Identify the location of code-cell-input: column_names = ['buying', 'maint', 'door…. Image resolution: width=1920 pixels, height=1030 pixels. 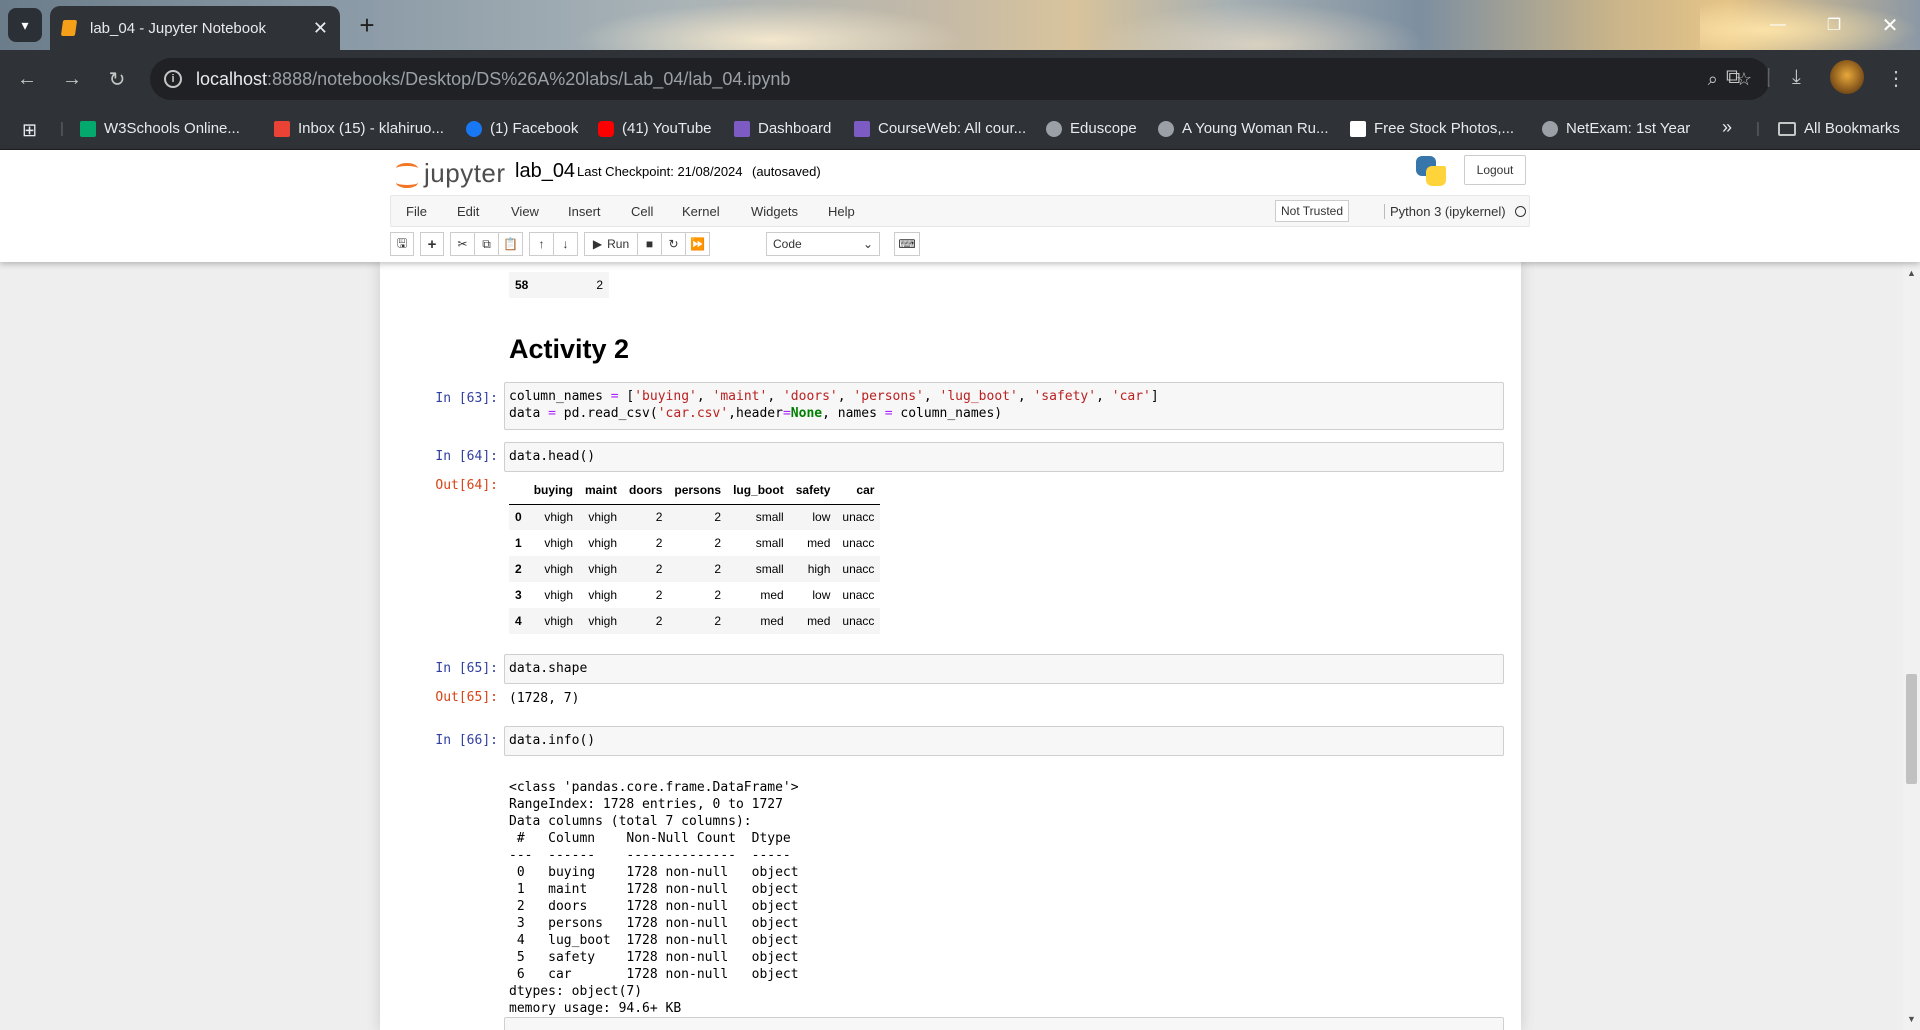
(1004, 406).